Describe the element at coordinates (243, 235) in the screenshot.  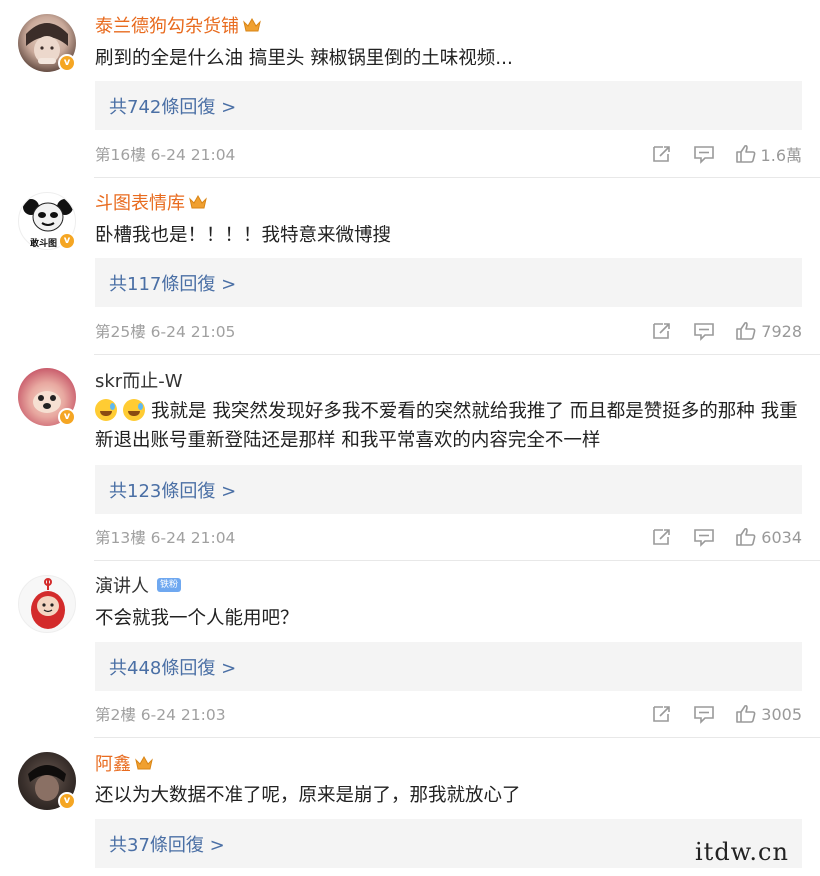
I see `comment-text: 卧槽我也是！！！！我特意来微博搜` at that location.